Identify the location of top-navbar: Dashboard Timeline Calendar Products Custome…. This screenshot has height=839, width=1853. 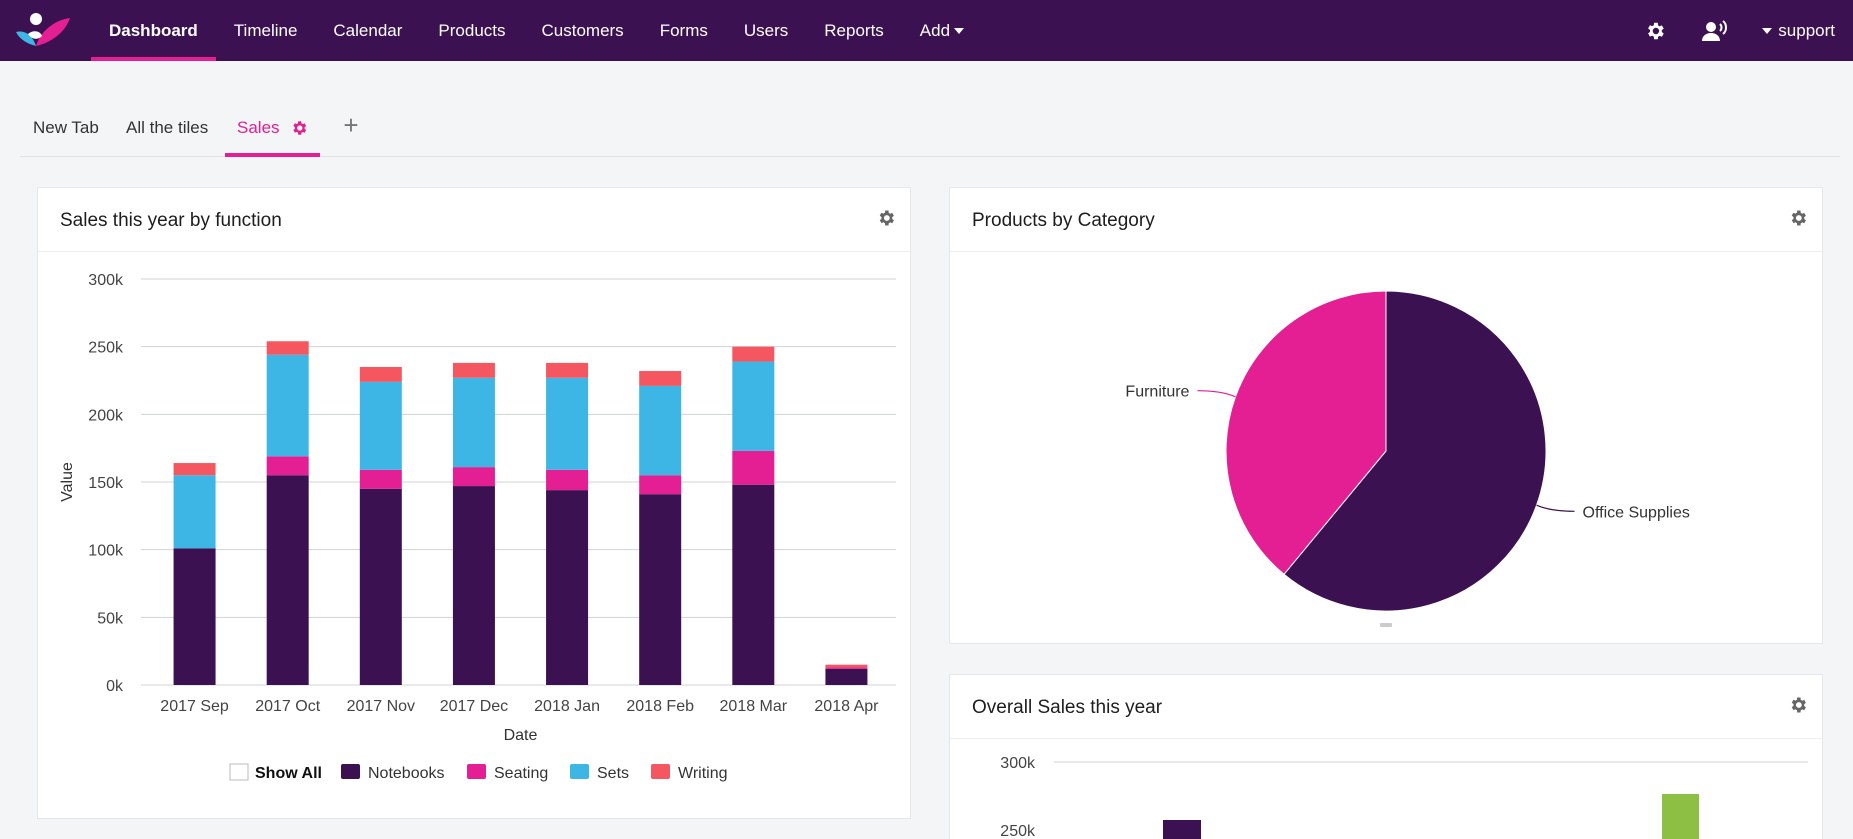
(926, 30).